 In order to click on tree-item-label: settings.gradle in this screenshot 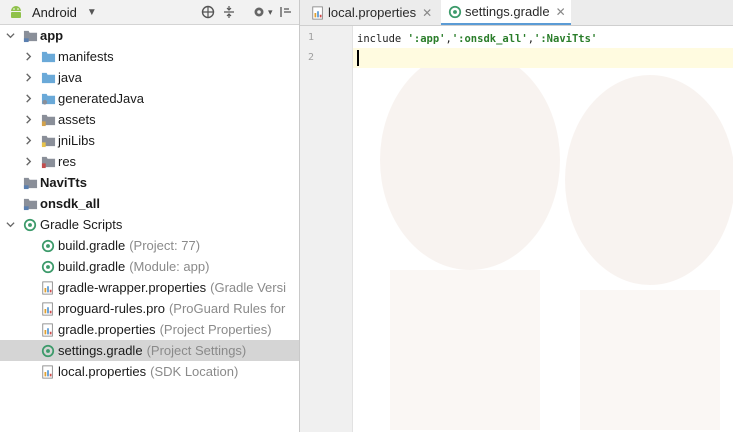, I will do `click(100, 350)`.